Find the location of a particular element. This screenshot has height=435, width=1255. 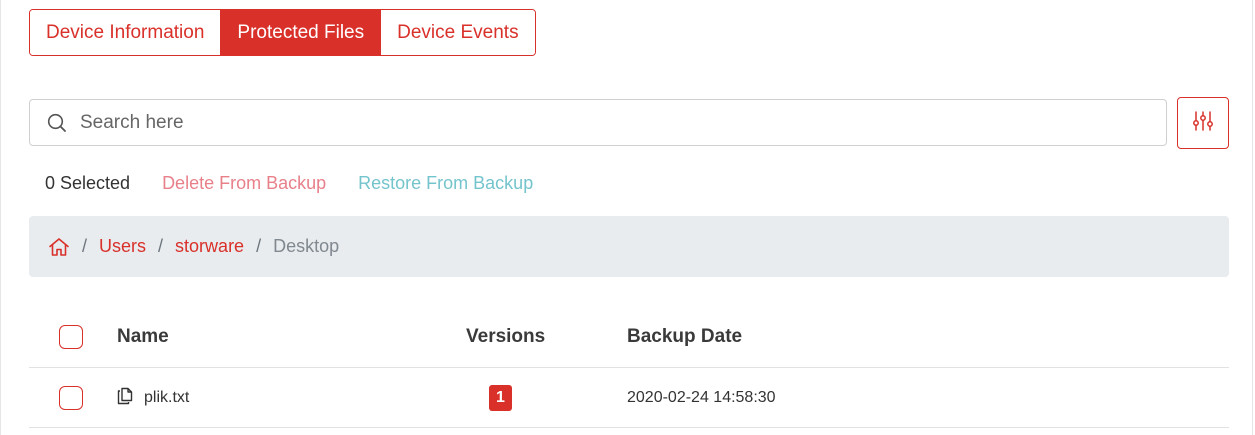

breadcrumb-item-storware: storware is located at coordinates (209, 246).